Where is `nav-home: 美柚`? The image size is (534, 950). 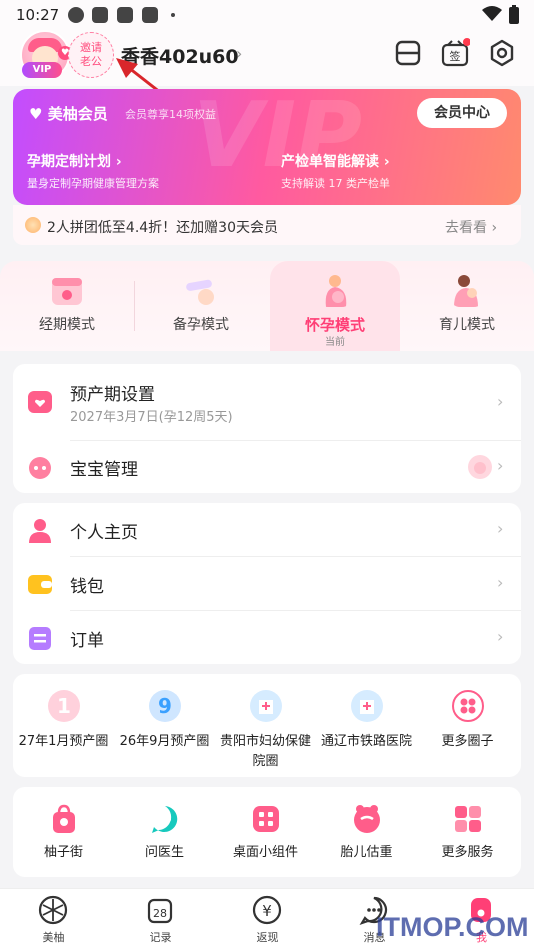
nav-home: 美柚 is located at coordinates (53, 919).